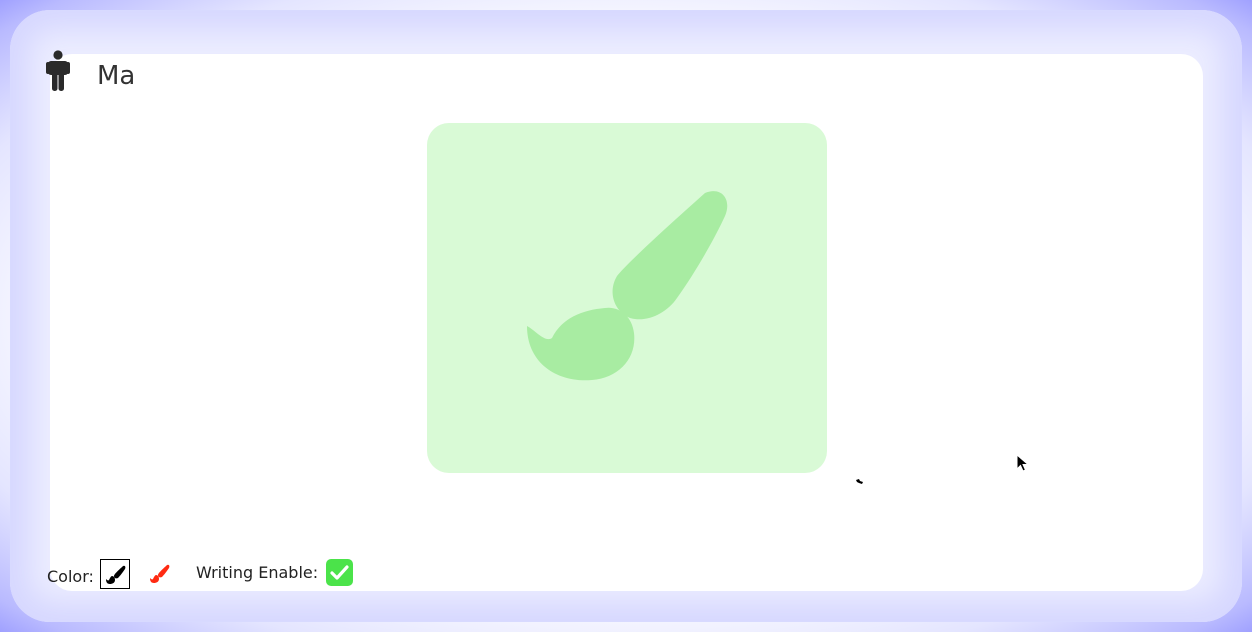 The width and height of the screenshot is (1252, 632). I want to click on user-name: Ma, so click(116, 76).